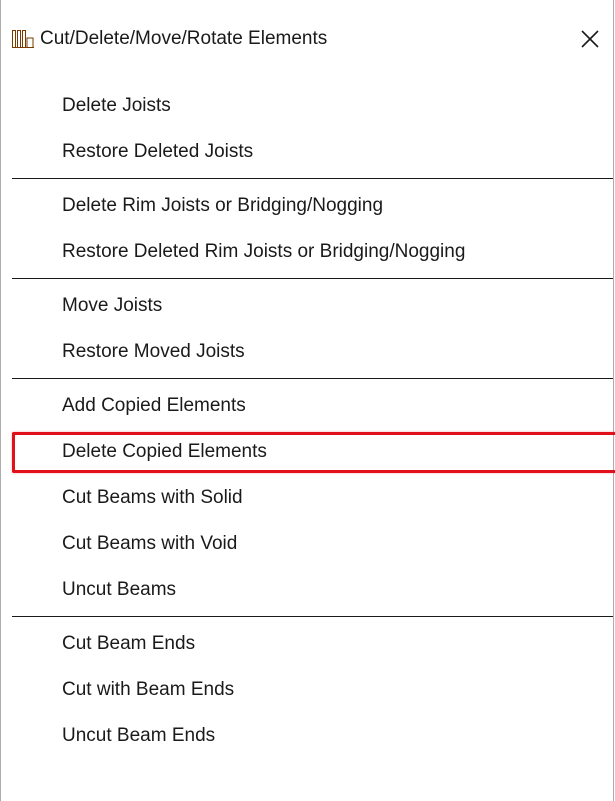 The image size is (615, 801). I want to click on menu-item-delete-copied-elements: Delete Copied Elements, so click(308, 452).